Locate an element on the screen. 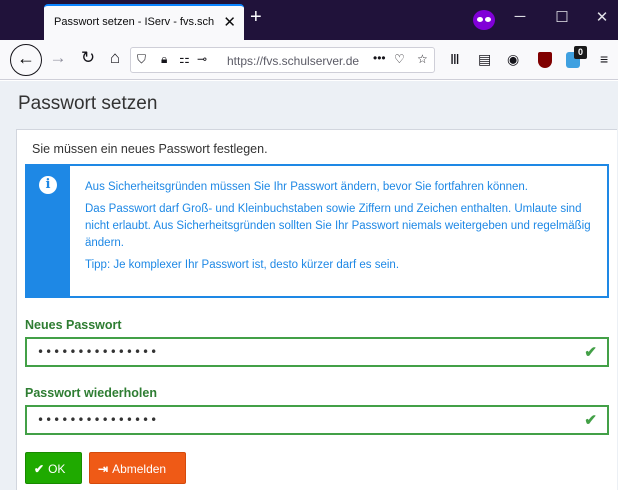 The width and height of the screenshot is (618, 490). sign-out-icon: ⇥ is located at coordinates (103, 469).